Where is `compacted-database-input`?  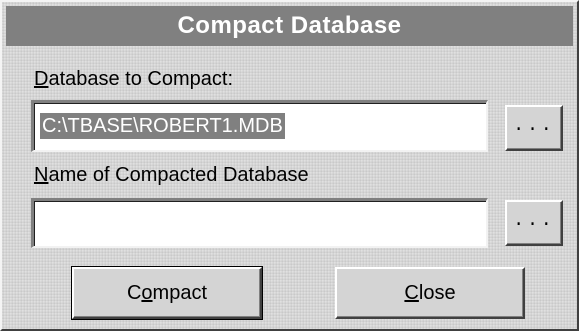 compacted-database-input is located at coordinates (259, 223).